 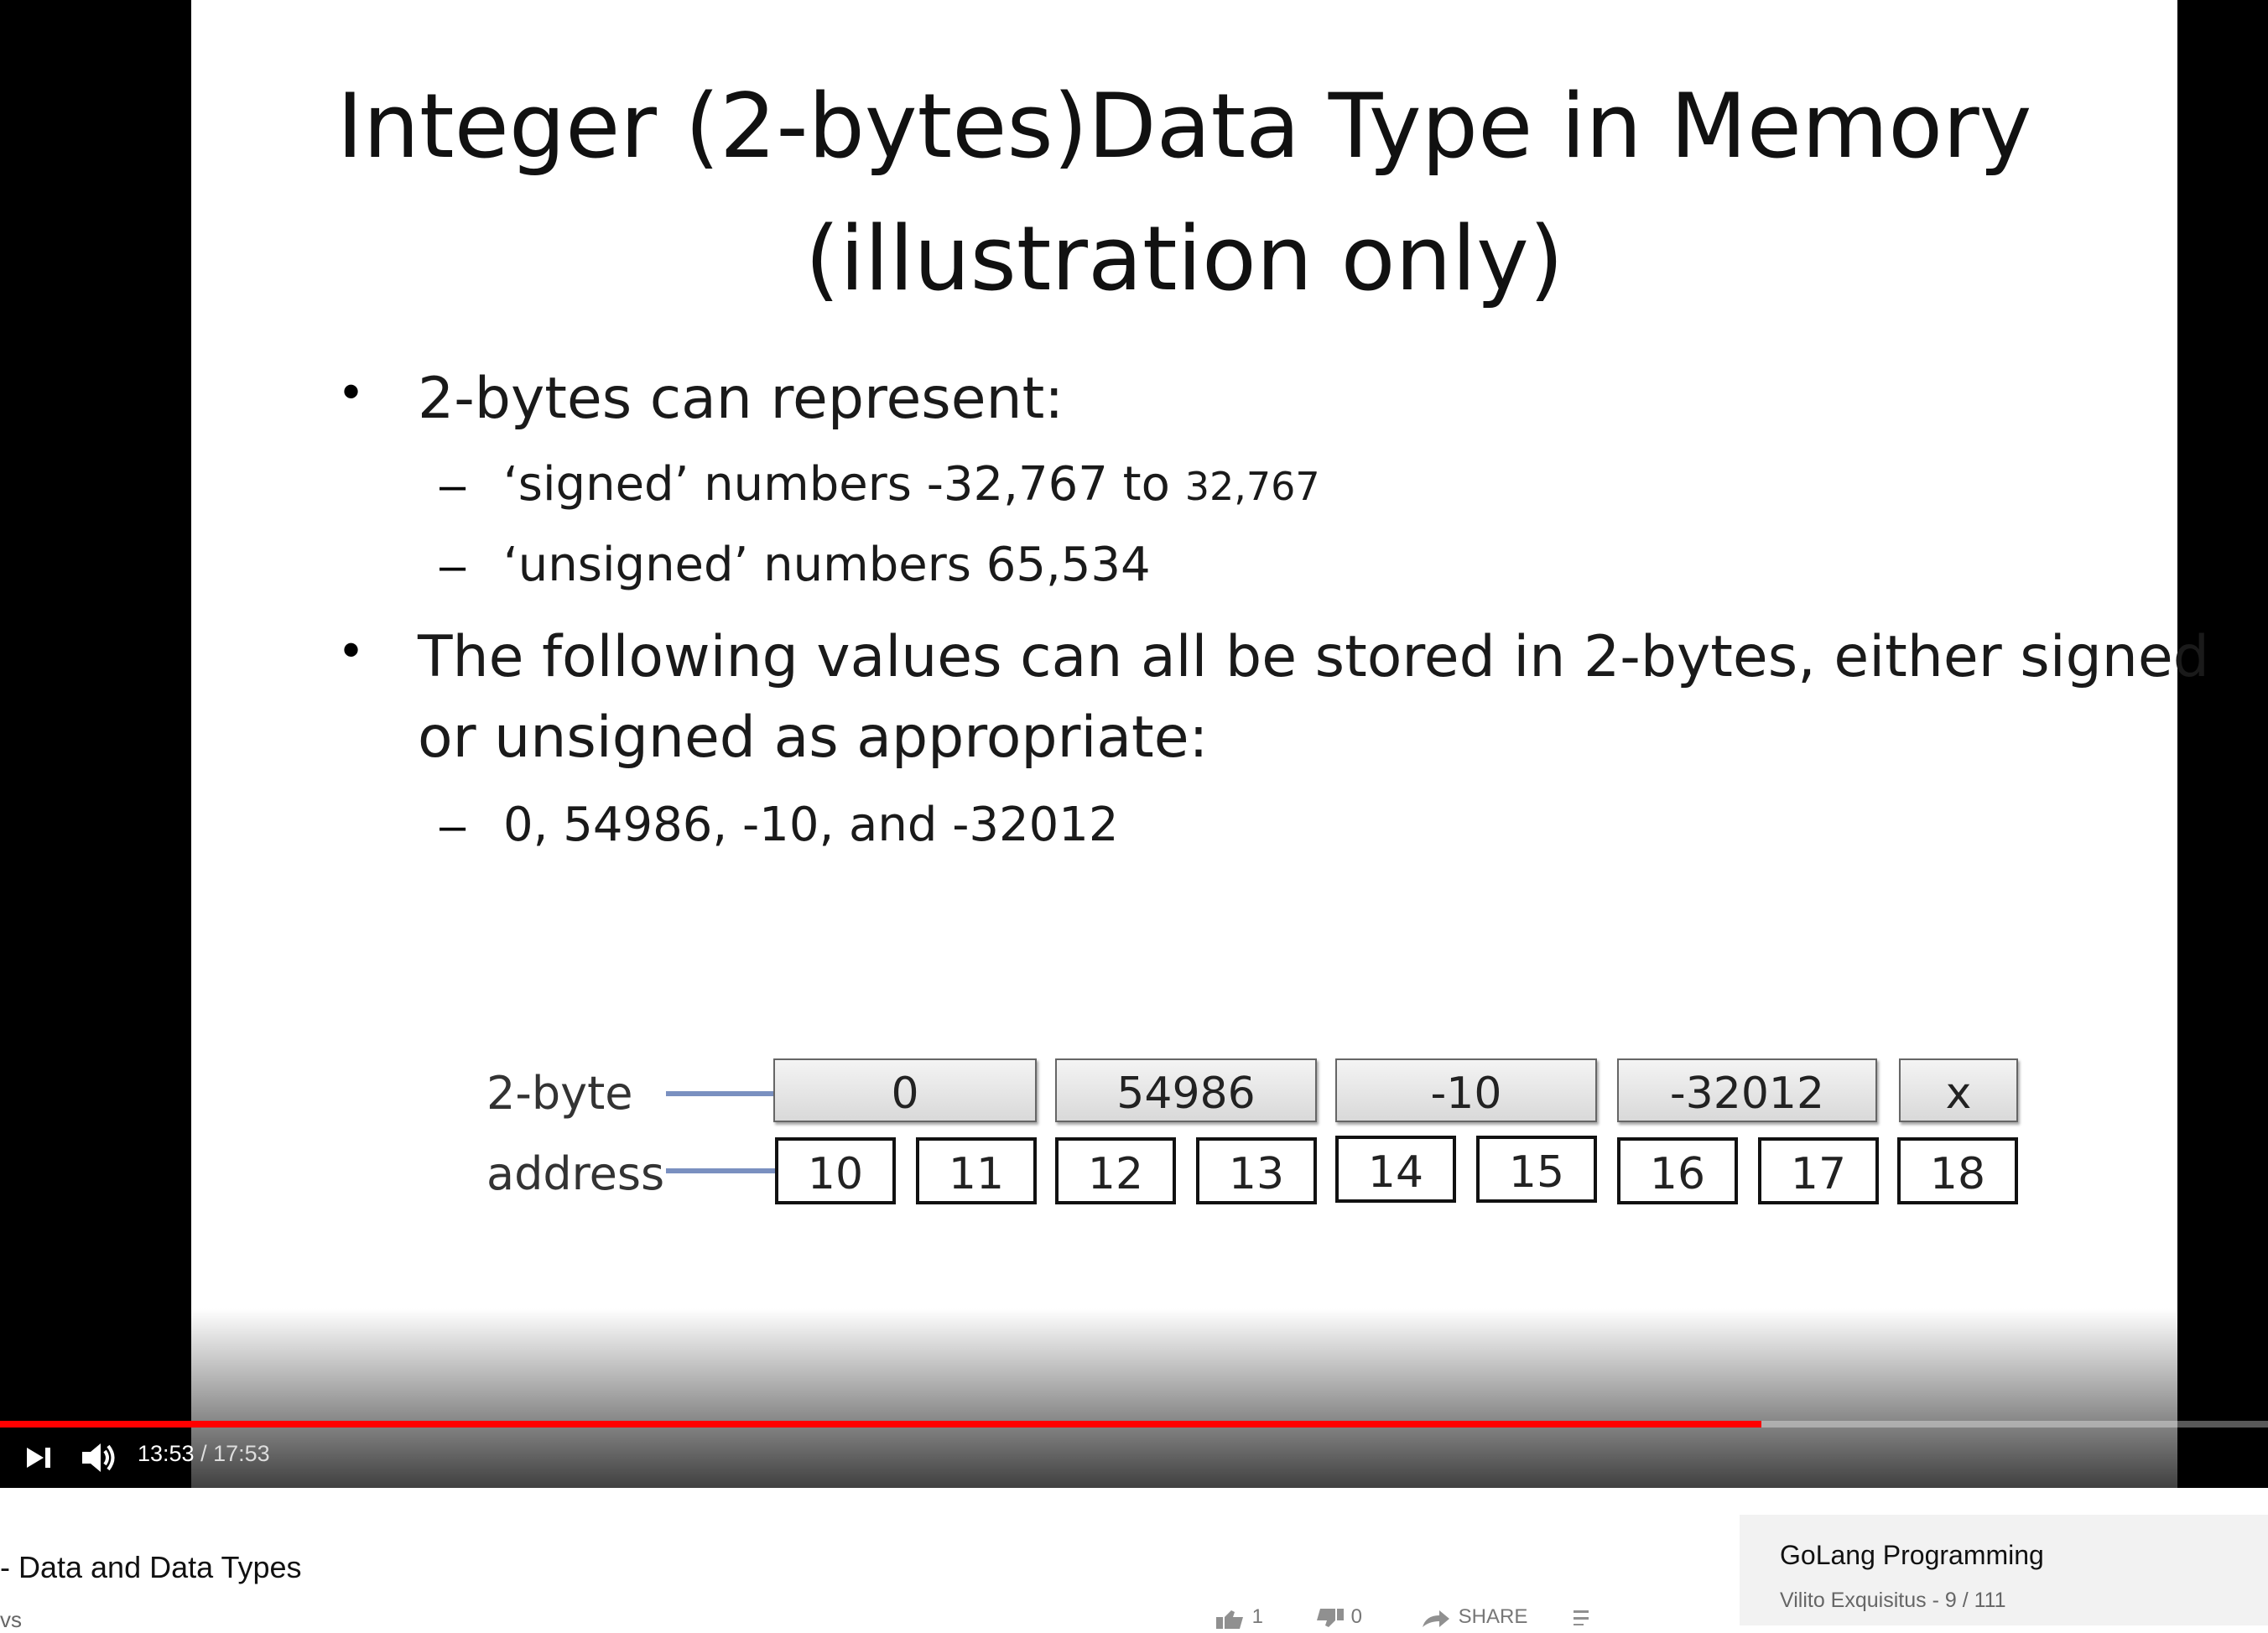 I want to click on memory-address-cell: 18, so click(x=1957, y=1171).